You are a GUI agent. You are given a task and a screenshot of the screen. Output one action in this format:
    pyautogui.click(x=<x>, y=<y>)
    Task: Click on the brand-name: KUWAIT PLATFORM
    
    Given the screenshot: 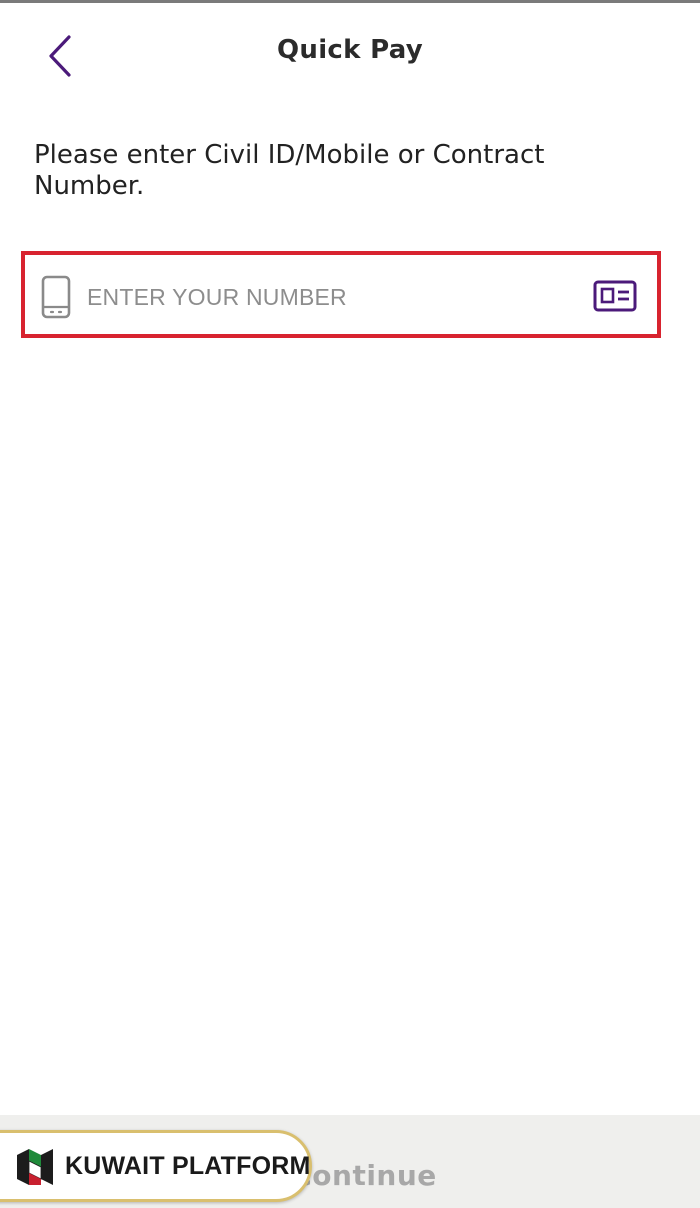 What is the action you would take?
    pyautogui.click(x=188, y=1166)
    